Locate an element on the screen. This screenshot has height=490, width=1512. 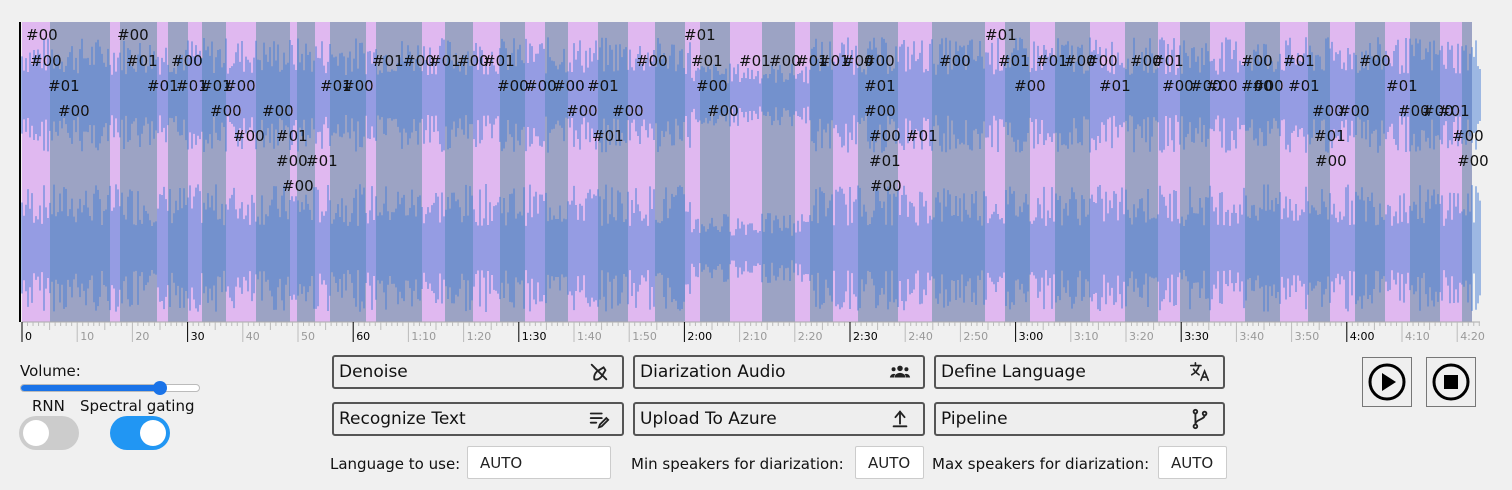
tick-label: 50 is located at coordinates (308, 336).